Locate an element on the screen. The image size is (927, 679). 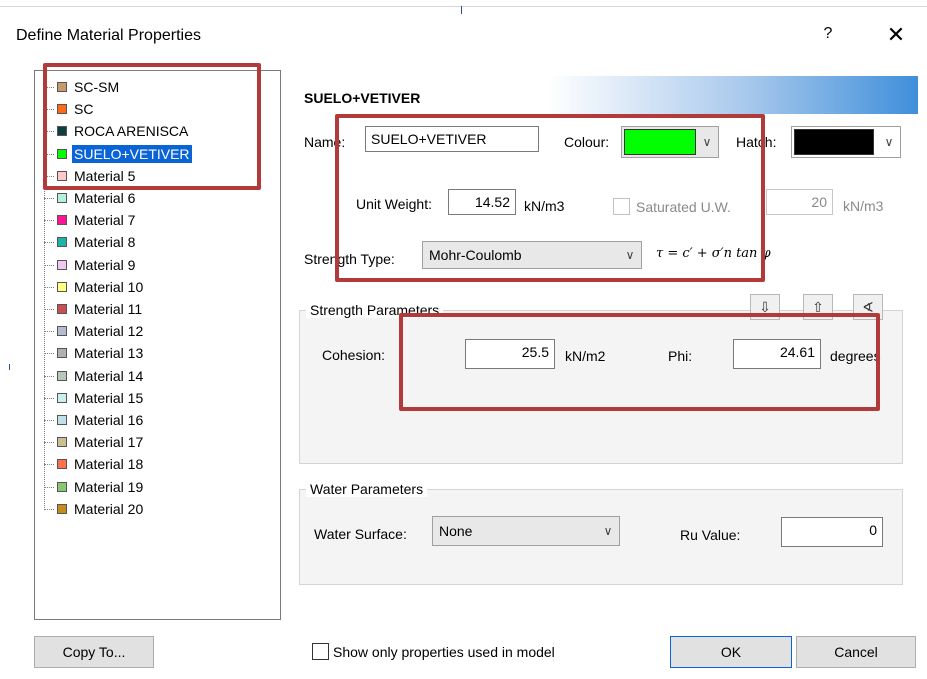
water-parameters-title: Water Parameters is located at coordinates (367, 489).